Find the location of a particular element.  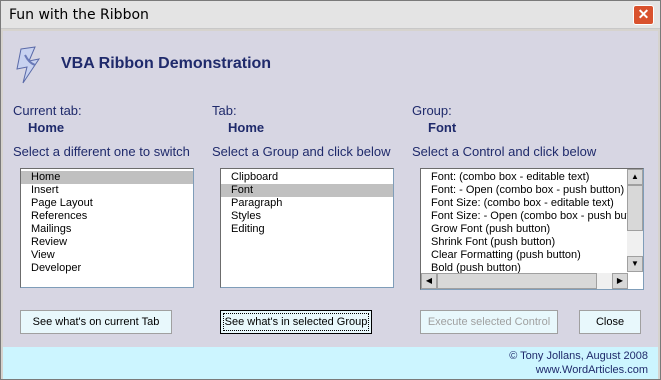

tab-list-item: Mailings is located at coordinates (107, 229).